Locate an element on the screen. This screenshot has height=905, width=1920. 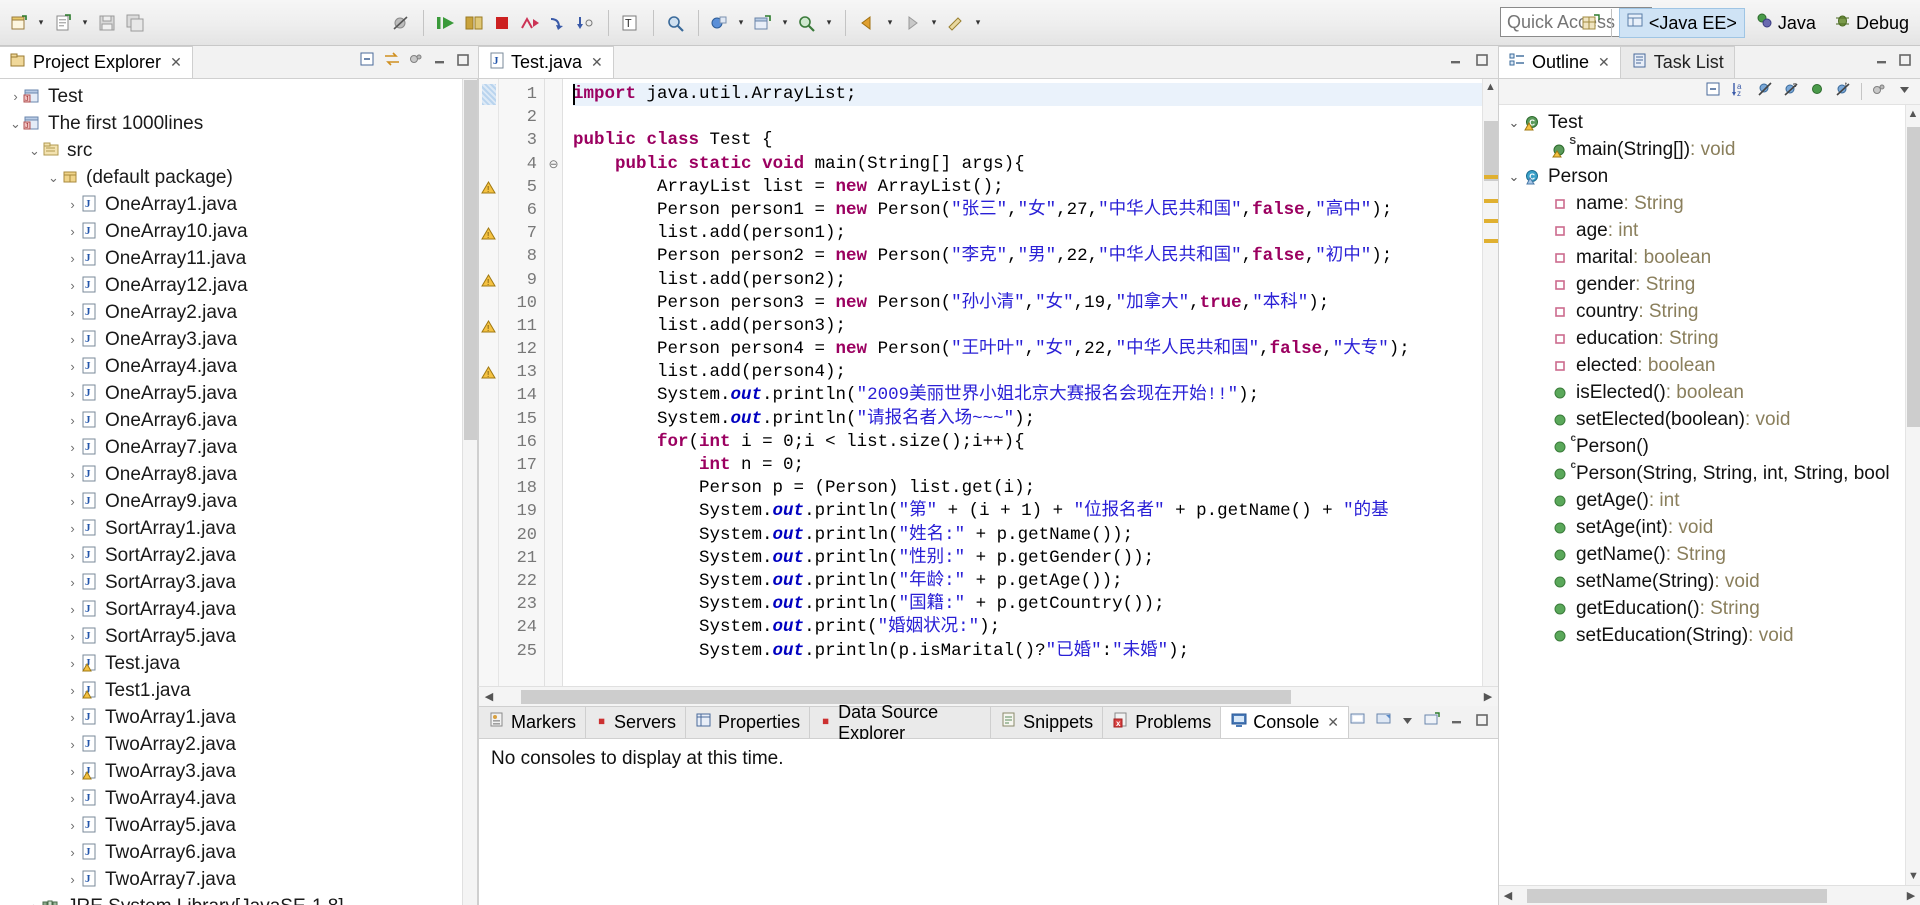
outline-item-geteducation: getEducation() : String is located at coordinates (1709, 608).